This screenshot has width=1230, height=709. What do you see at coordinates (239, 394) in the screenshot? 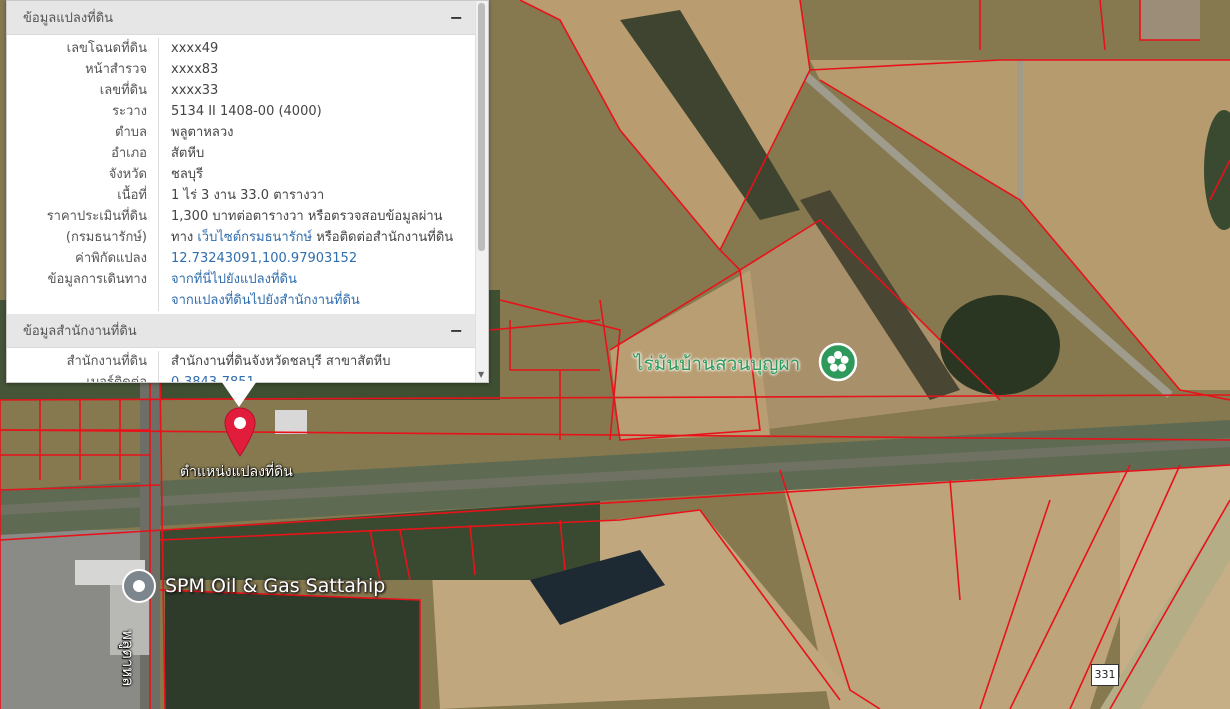
I see `popup-pointer` at bounding box center [239, 394].